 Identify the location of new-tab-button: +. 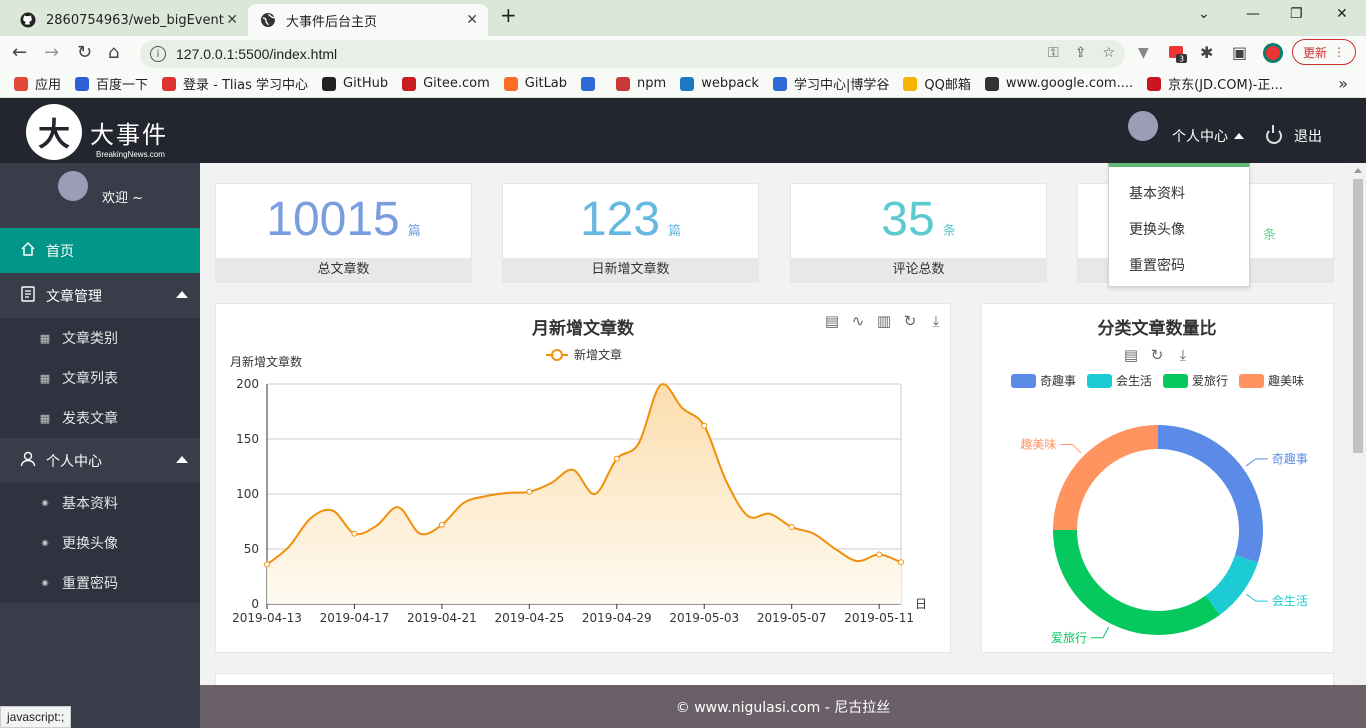
(508, 15).